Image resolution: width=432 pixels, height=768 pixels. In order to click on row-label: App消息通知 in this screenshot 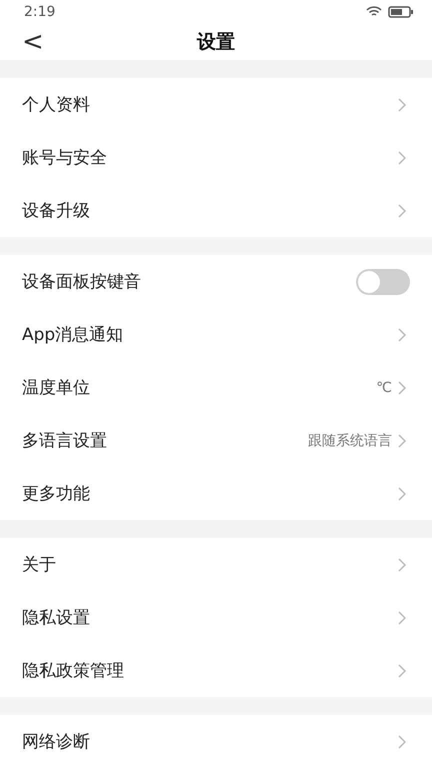, I will do `click(73, 335)`.